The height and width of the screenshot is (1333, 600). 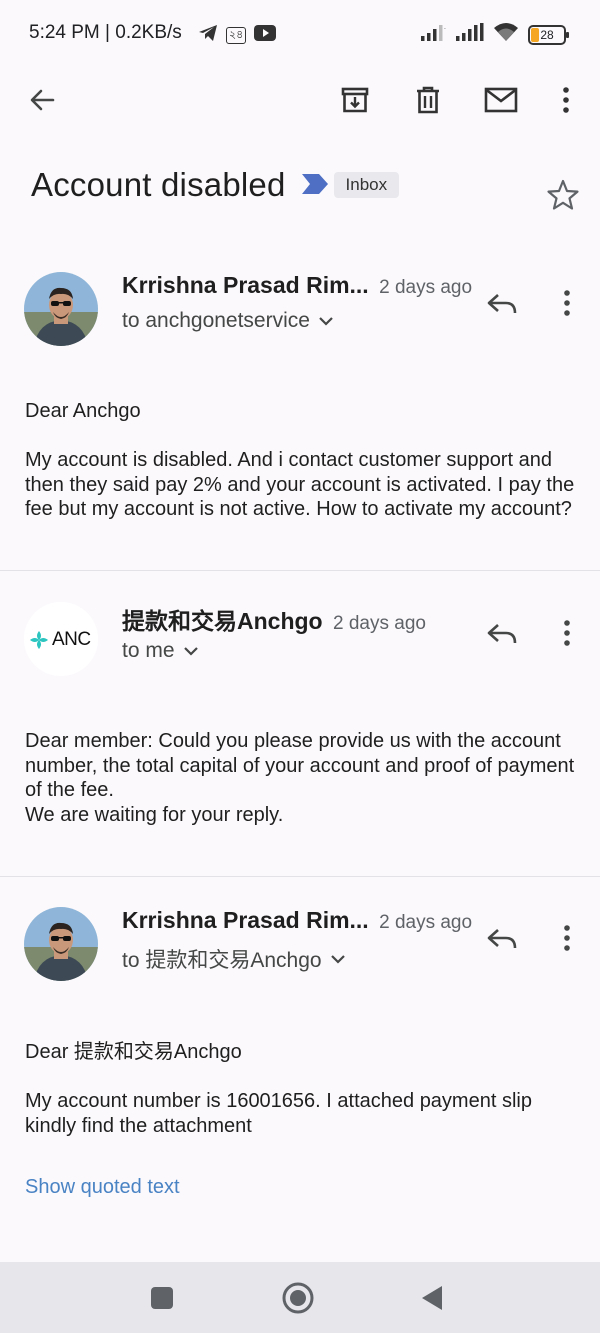 I want to click on notification-icons: ২৪, so click(x=237, y=35).